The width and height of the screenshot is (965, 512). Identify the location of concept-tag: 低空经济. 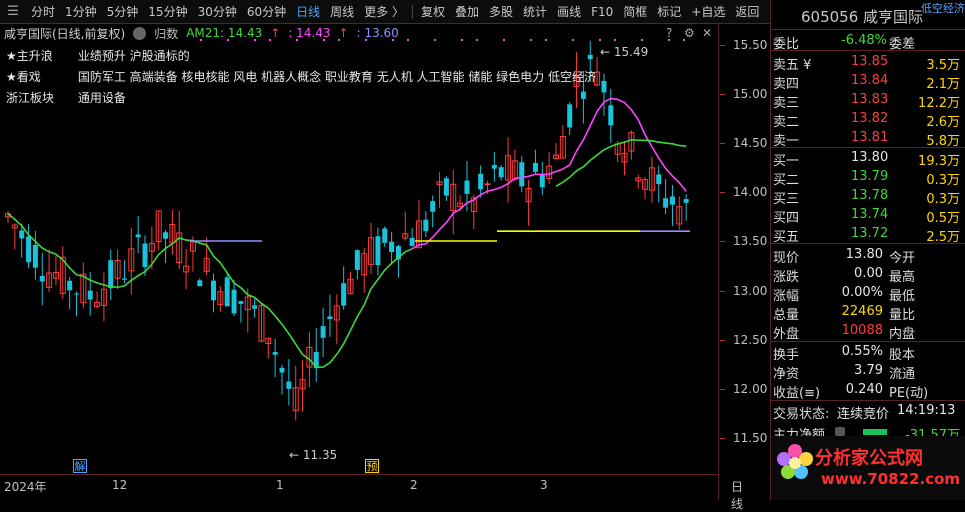
(943, 8).